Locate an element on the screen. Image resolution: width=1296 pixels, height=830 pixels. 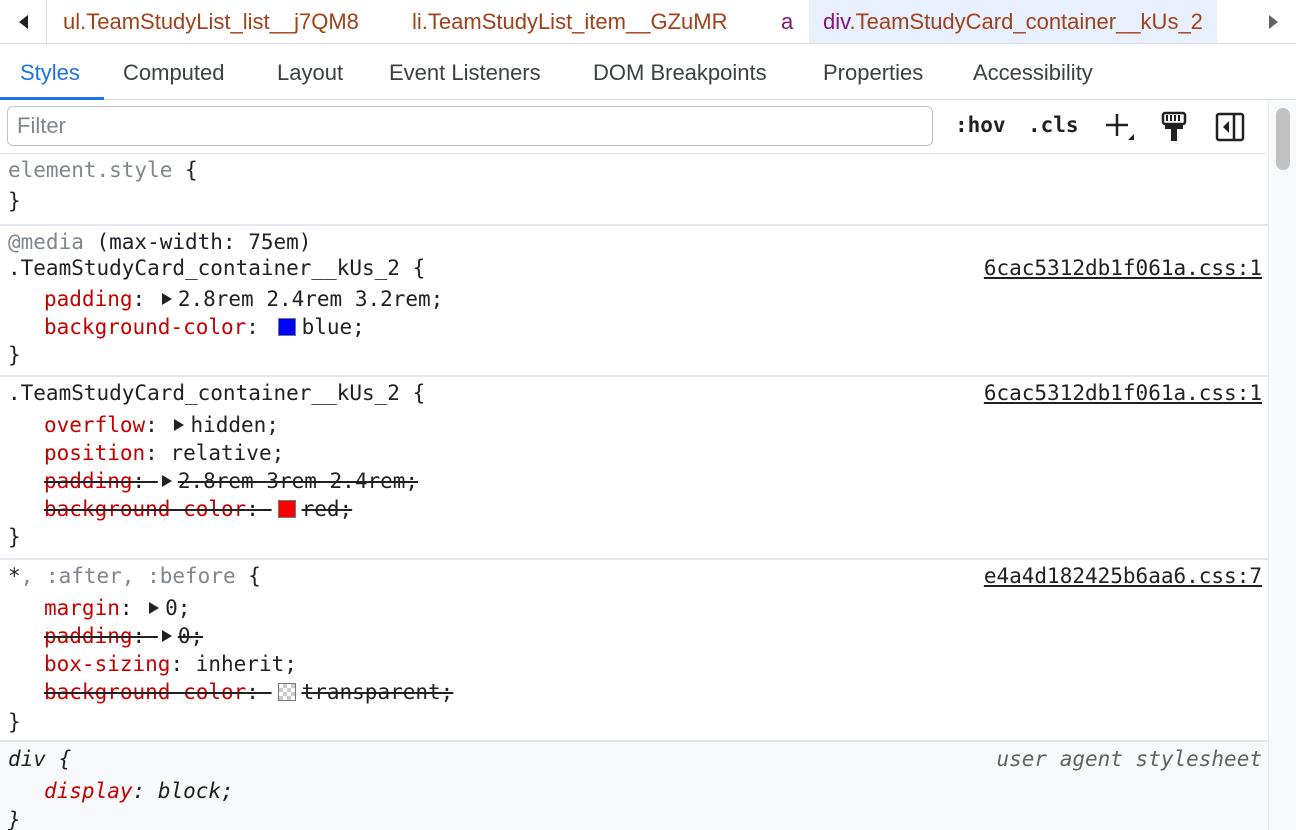
stylesheet-link: e4a4d182425b6aa6.css:7 is located at coordinates (1123, 576).